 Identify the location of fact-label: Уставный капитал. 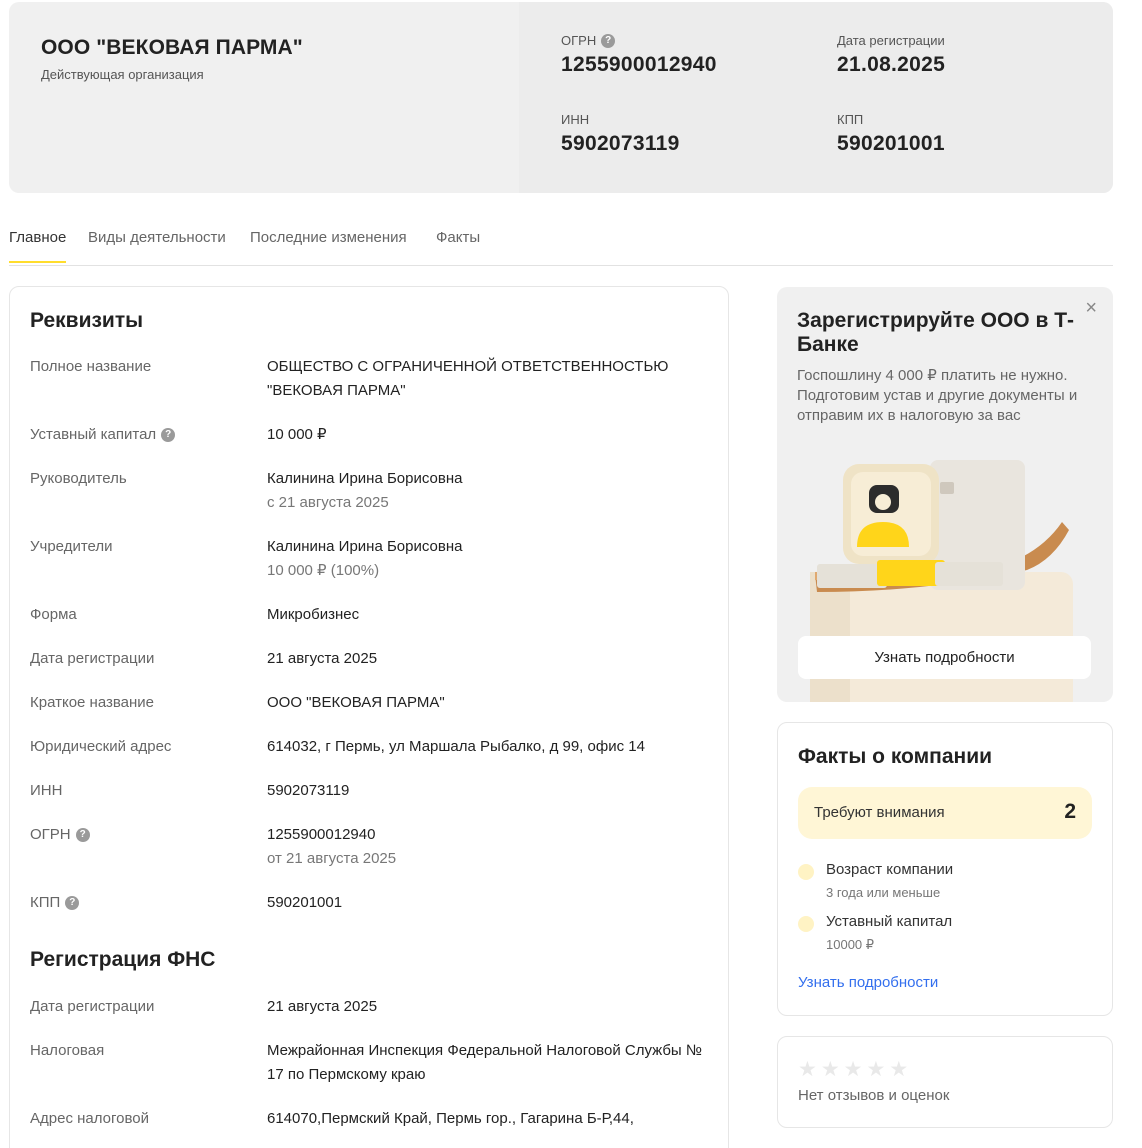
(889, 921).